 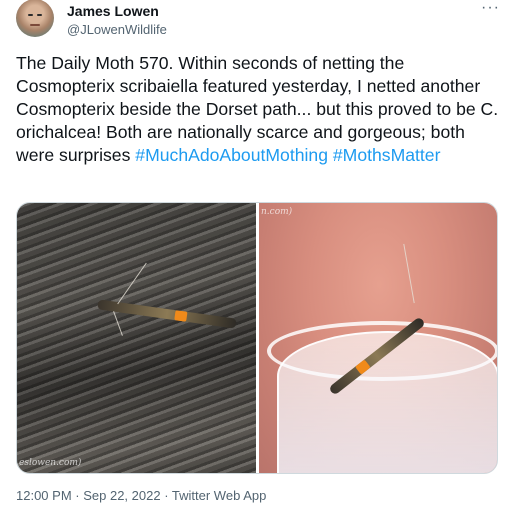 I want to click on avatar-mouth, so click(x=35, y=25).